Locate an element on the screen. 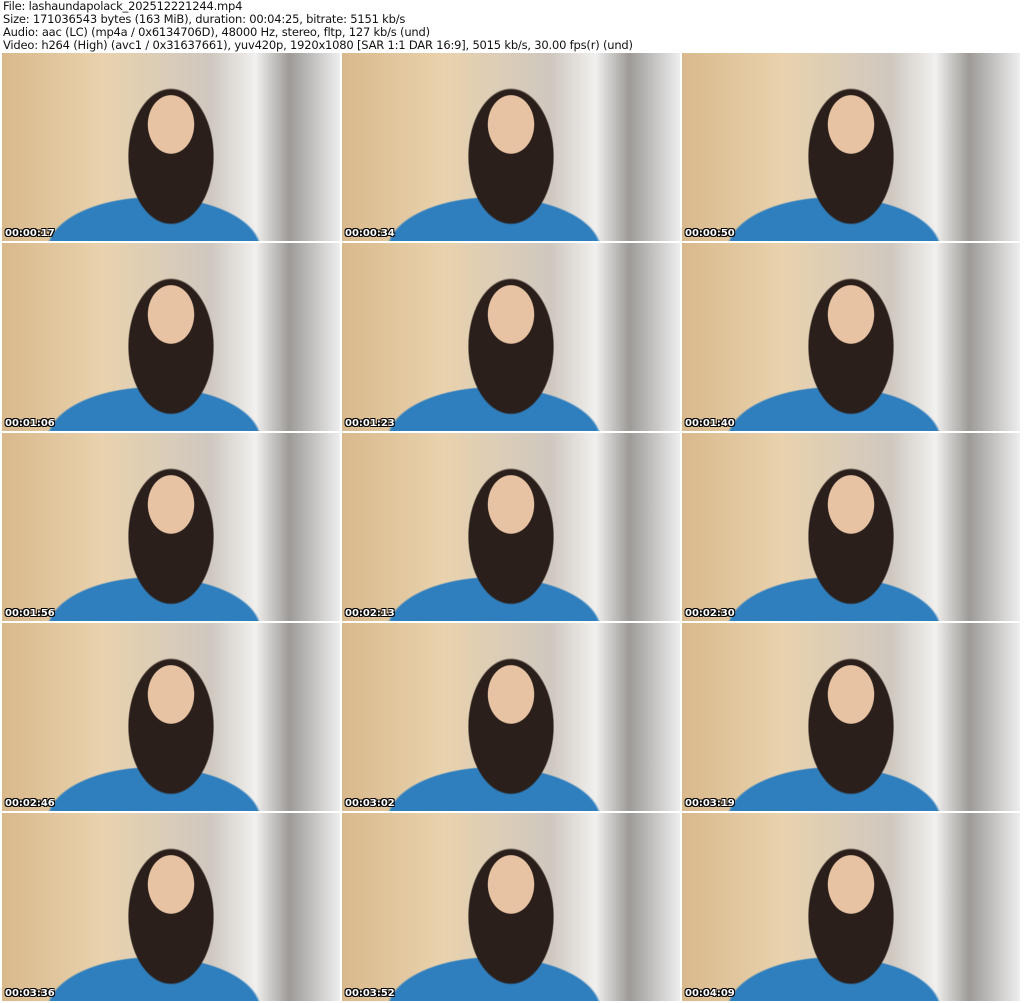  video-thumbnail: 00:01:40 is located at coordinates (851, 337).